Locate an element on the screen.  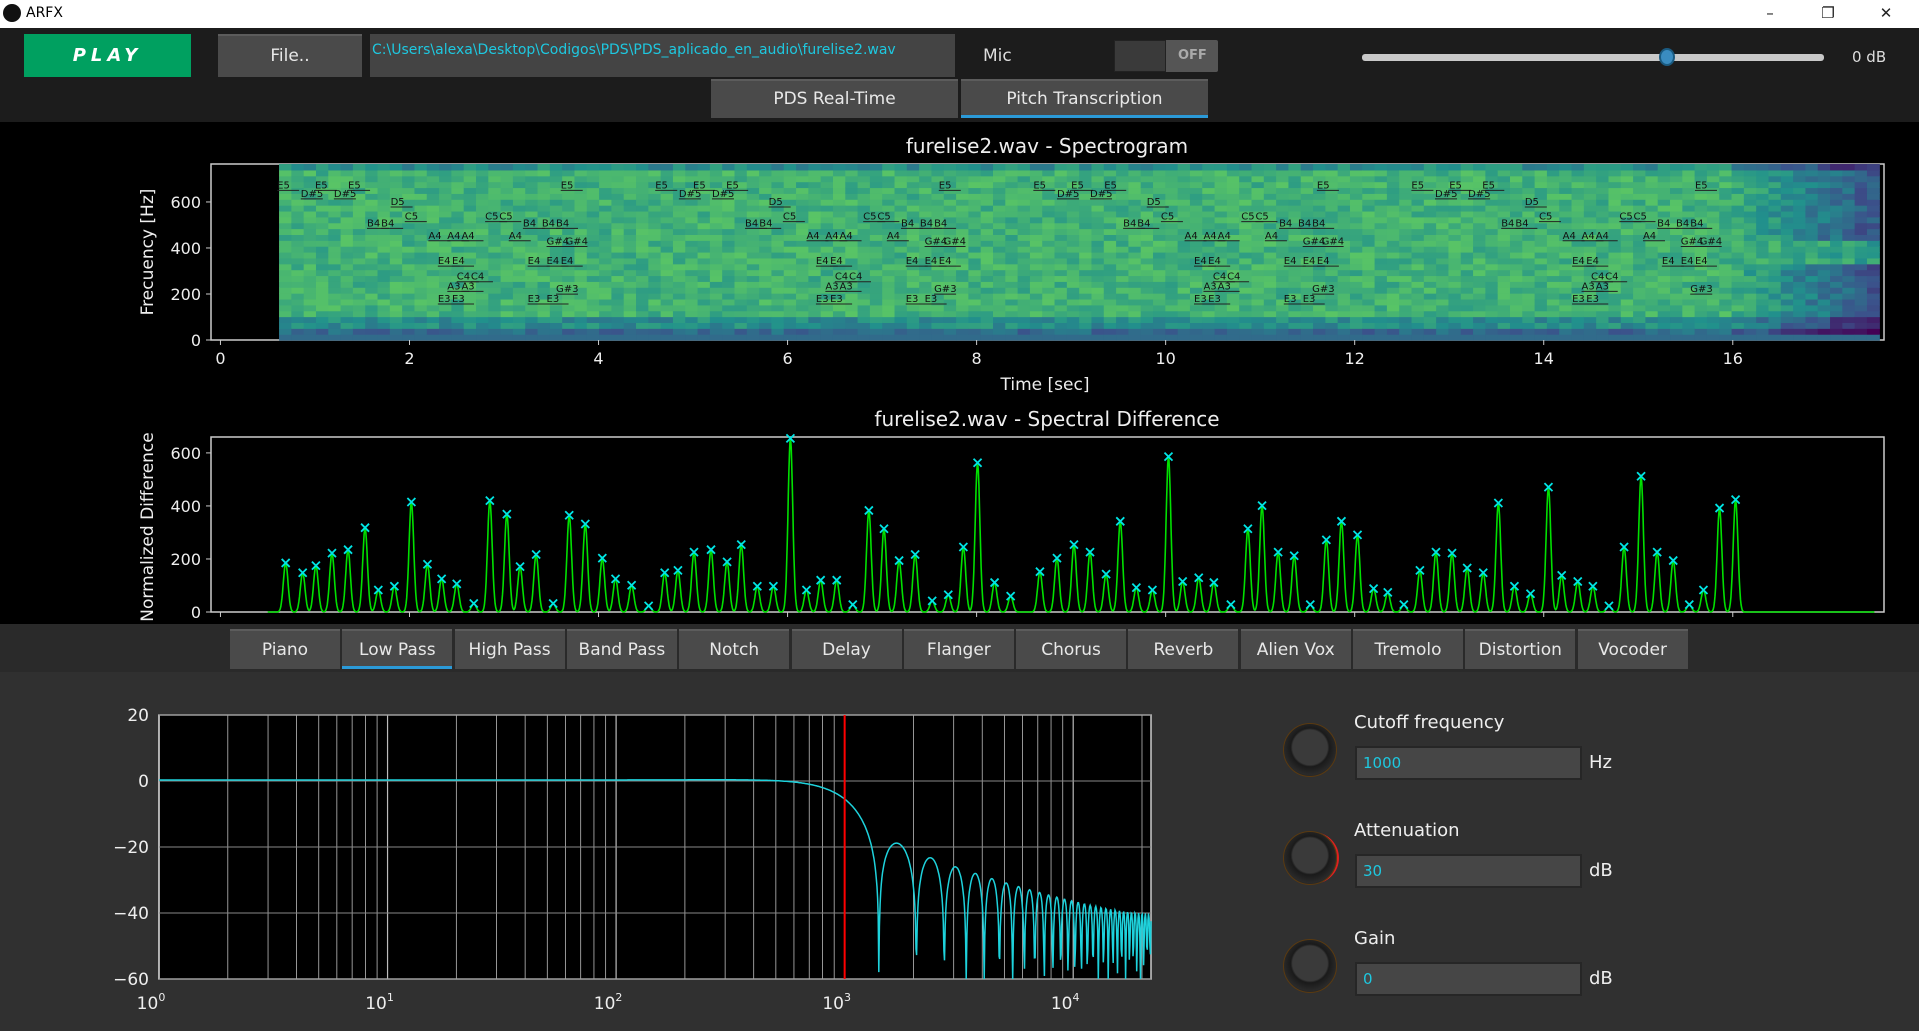
param-label: Cutoff frequency is located at coordinates (1429, 722).